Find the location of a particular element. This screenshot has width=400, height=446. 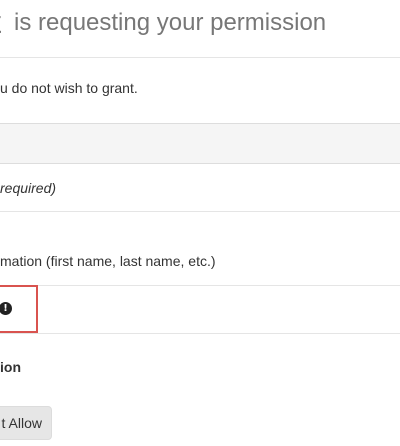

warning-highlight-box: ! is located at coordinates (19, 309).